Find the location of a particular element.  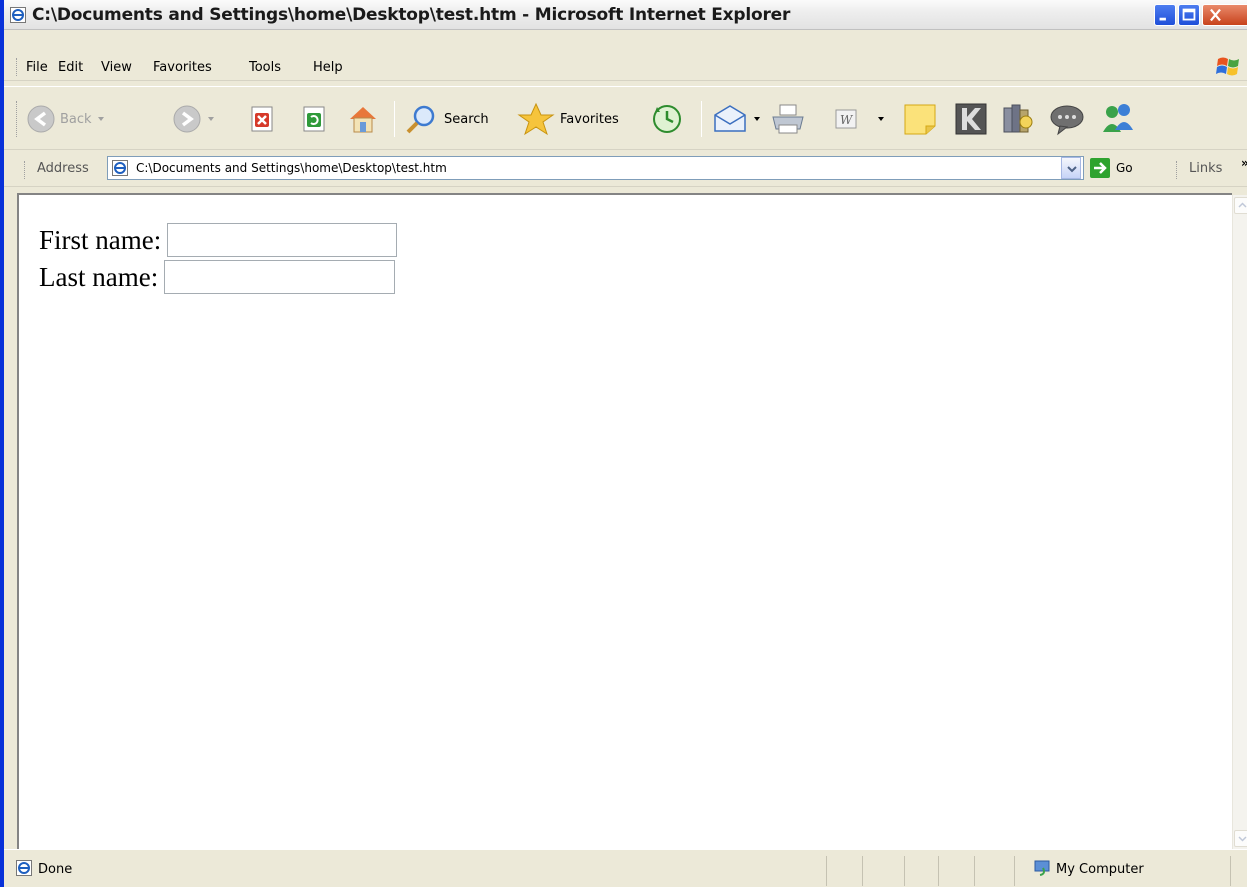

address-label: Address is located at coordinates (63, 168).